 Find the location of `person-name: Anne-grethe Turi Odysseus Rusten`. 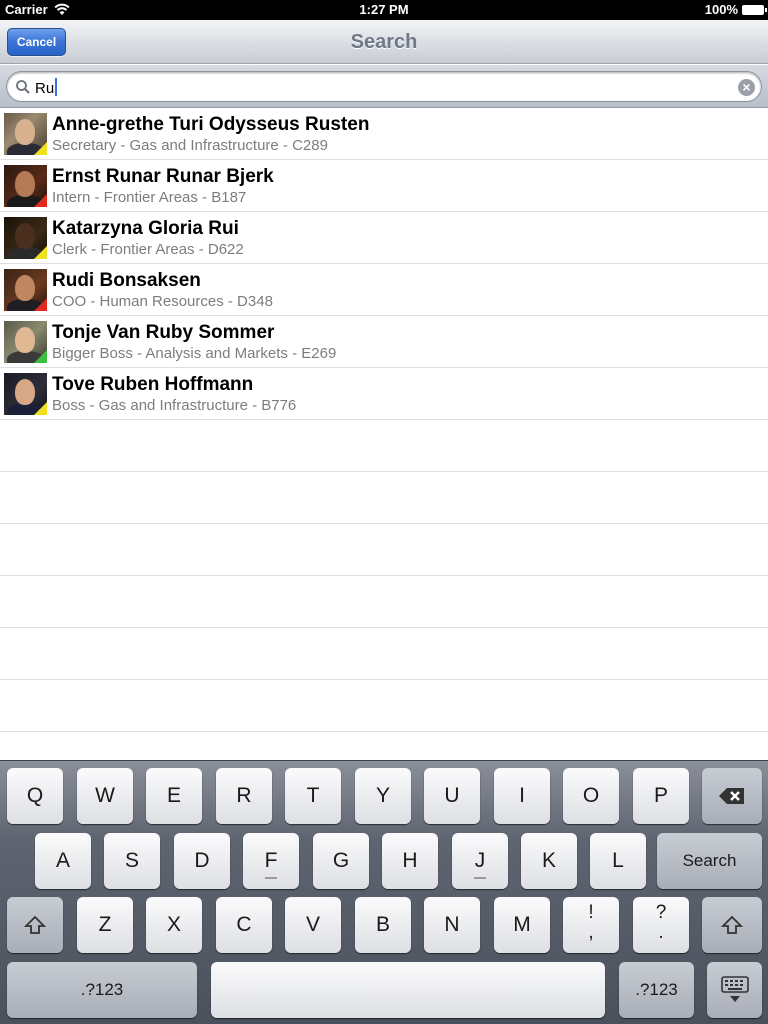

person-name: Anne-grethe Turi Odysseus Rusten is located at coordinates (211, 124).